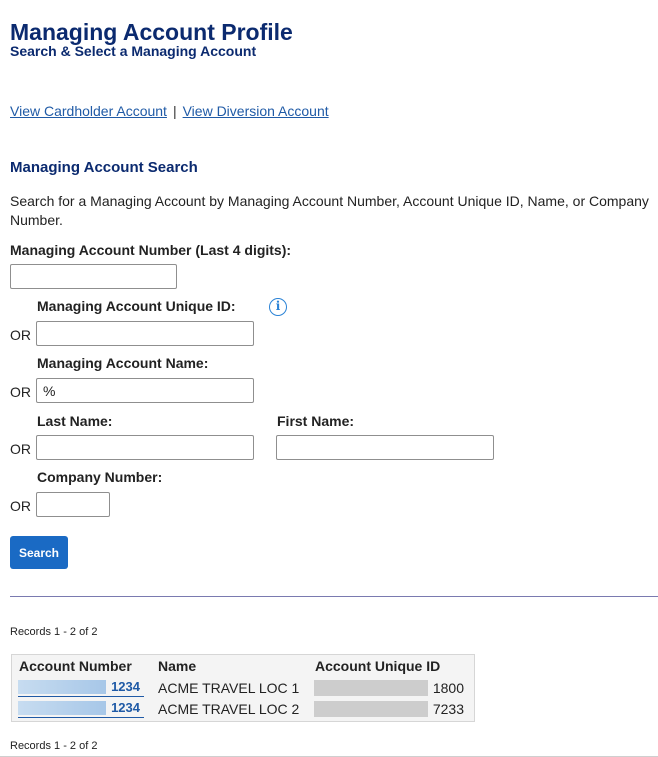 This screenshot has height=757, width=658. What do you see at coordinates (256, 111) in the screenshot?
I see `view-diversion-account-link: View Diversion Account` at bounding box center [256, 111].